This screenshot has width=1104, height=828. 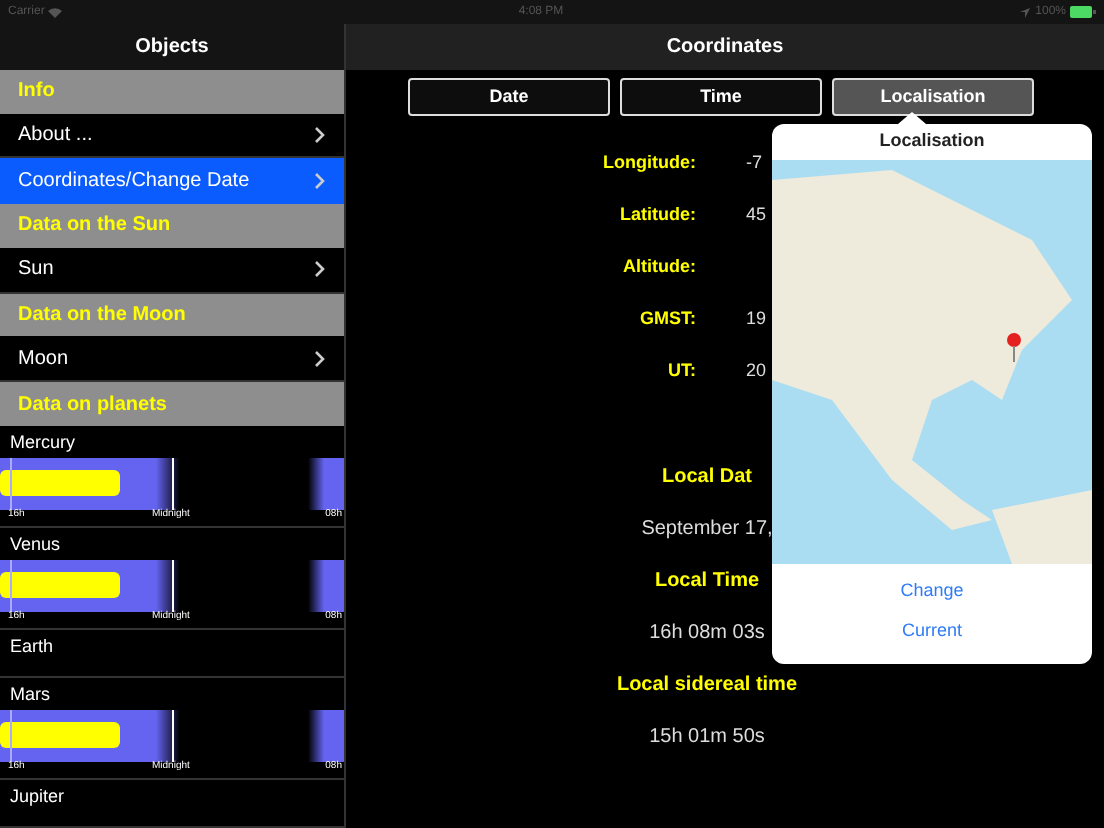 I want to click on page-title: Coordinates, so click(x=725, y=48).